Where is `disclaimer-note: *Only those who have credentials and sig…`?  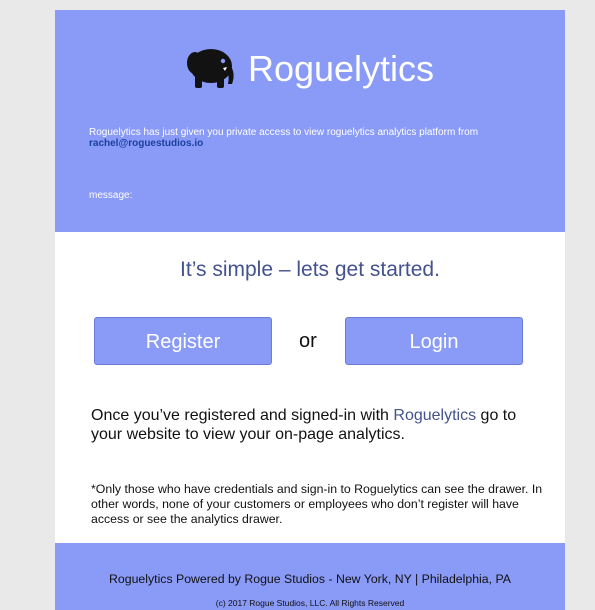 disclaimer-note: *Only those who have credentials and sig… is located at coordinates (317, 504).